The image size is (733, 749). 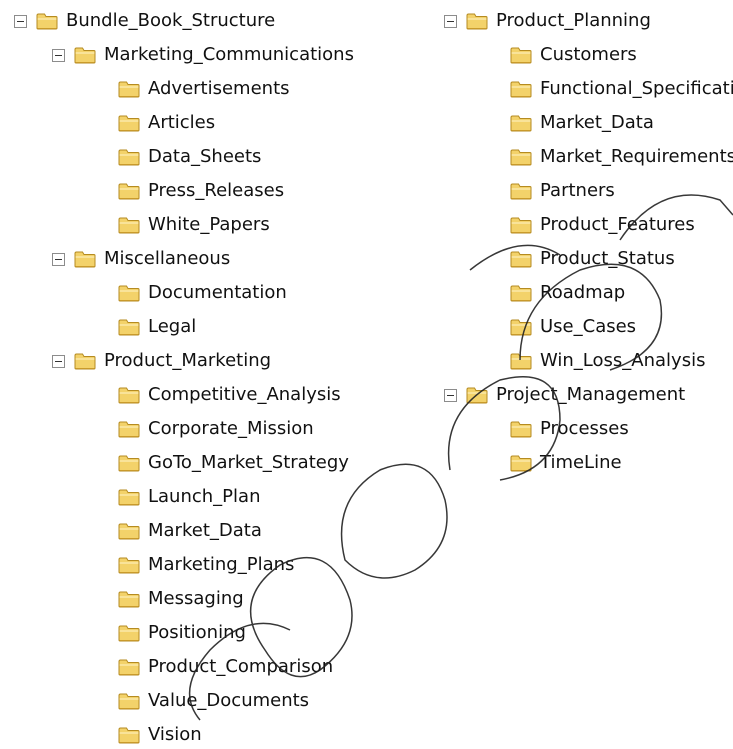 I want to click on tree-node-articles: Articles, so click(x=210, y=123).